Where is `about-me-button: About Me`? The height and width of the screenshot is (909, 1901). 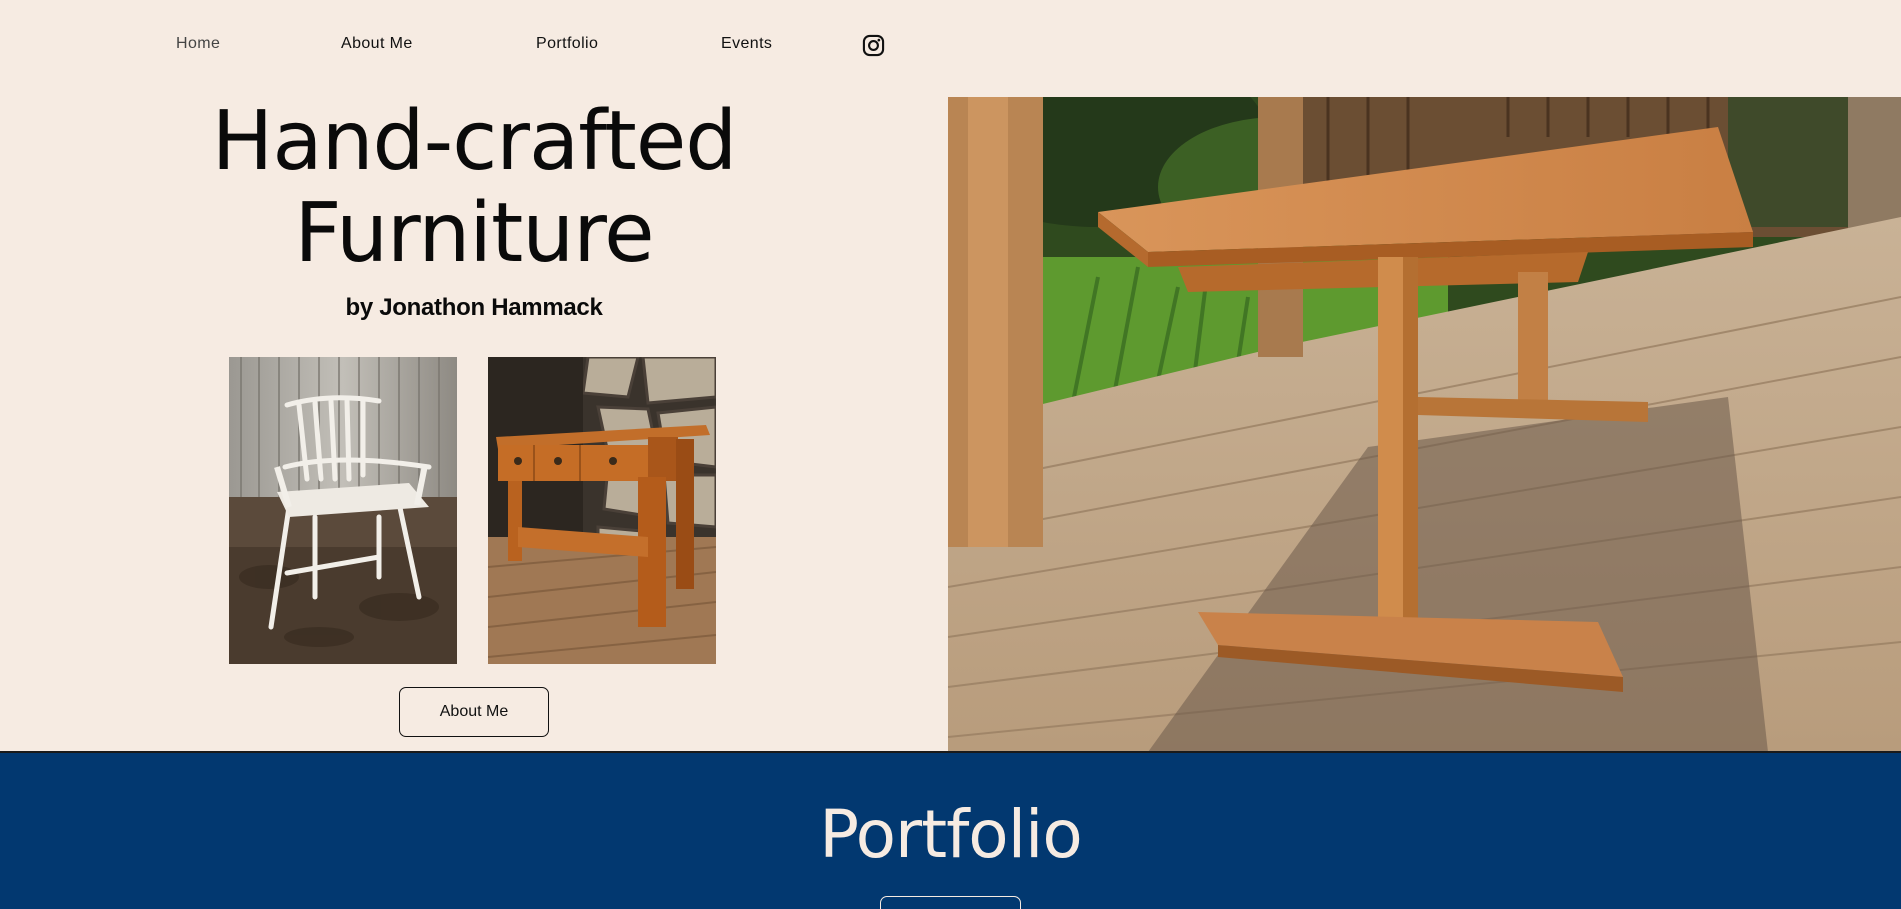
about-me-button: About Me is located at coordinates (474, 712).